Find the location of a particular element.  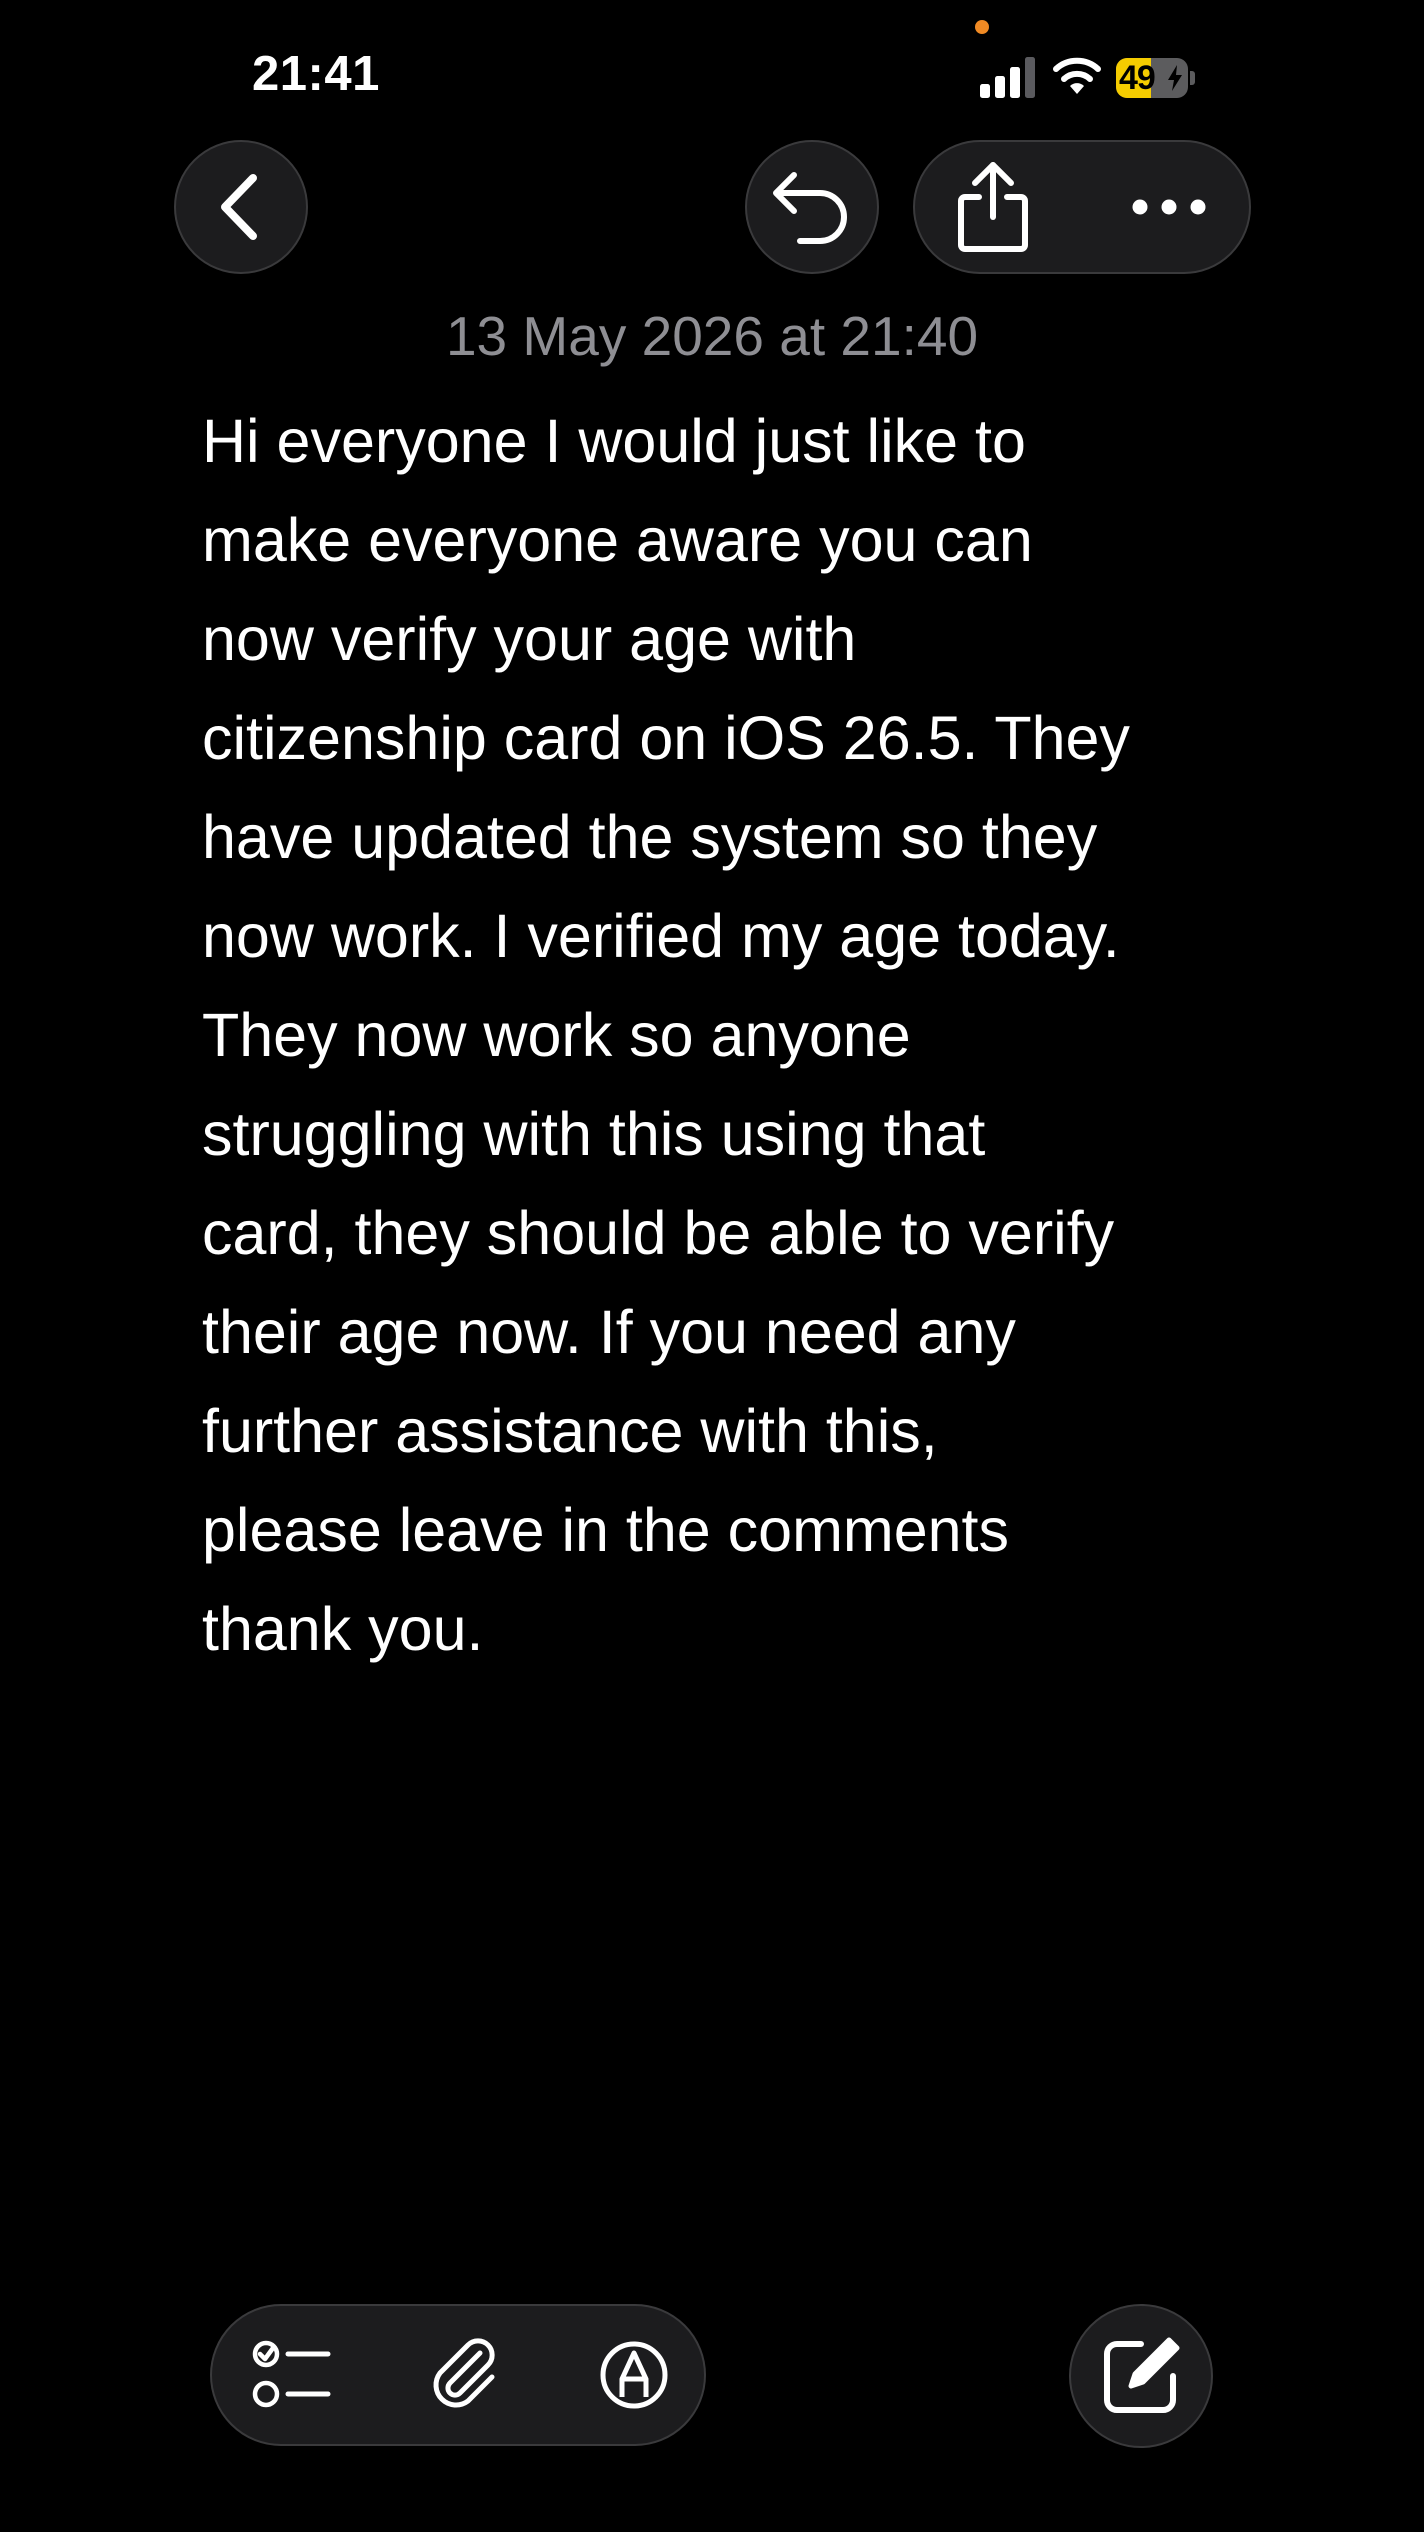

wifi-icon is located at coordinates (1077, 75).